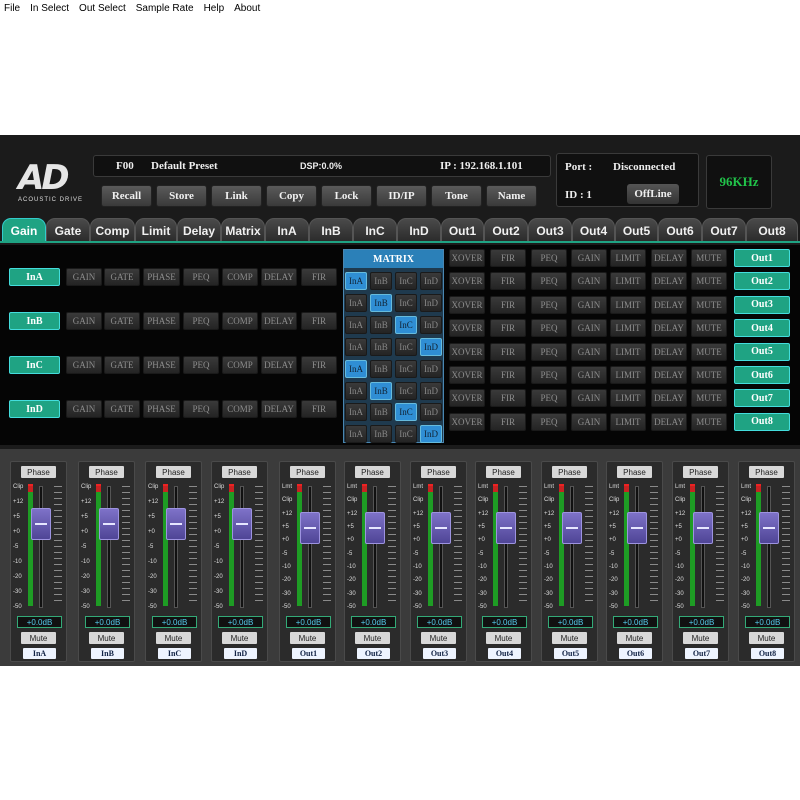  What do you see at coordinates (346, 196) in the screenshot?
I see `lock-button: Lock` at bounding box center [346, 196].